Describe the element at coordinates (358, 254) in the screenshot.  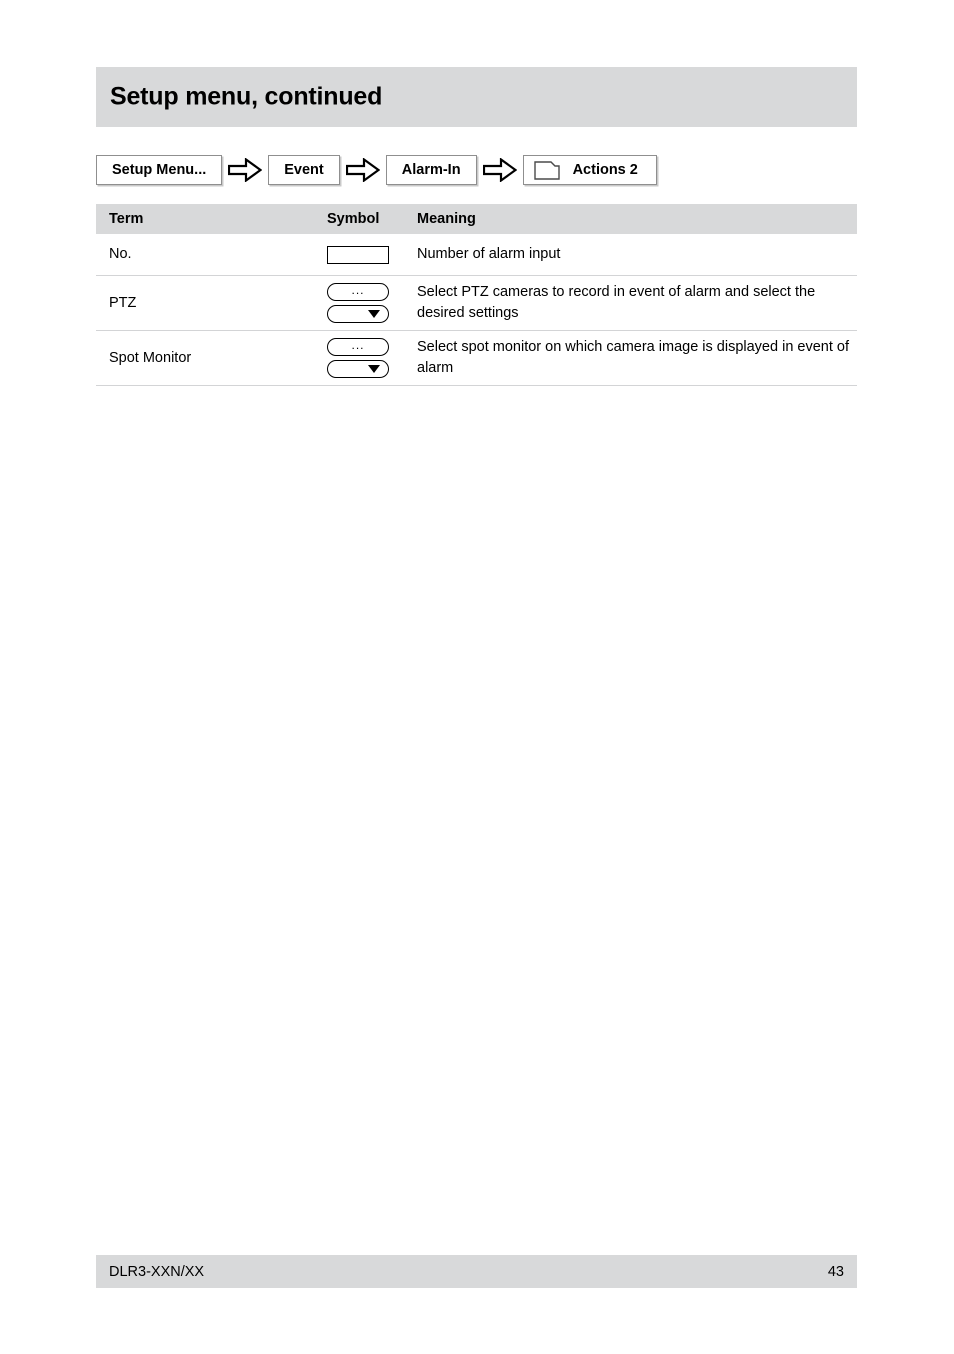
I see `text-field-symbol-icon` at that location.